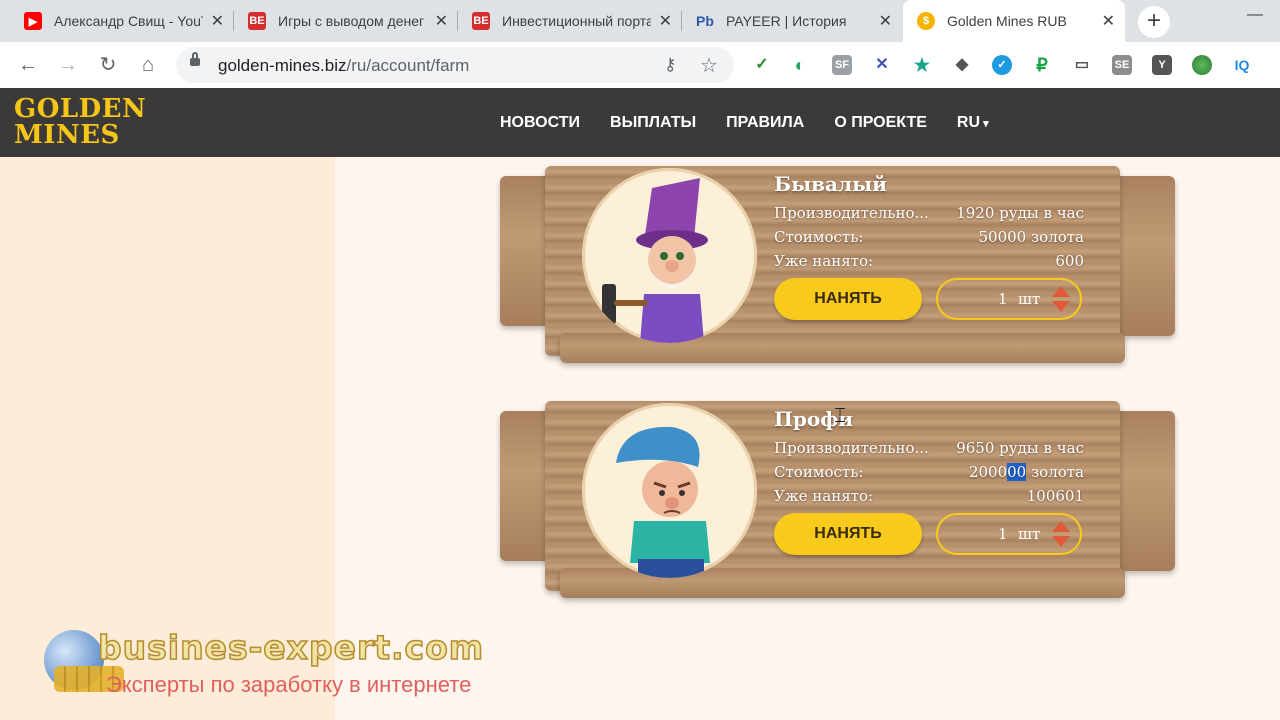 The width and height of the screenshot is (1280, 720). Describe the element at coordinates (880, 123) in the screenshot. I see `nav-about: О ПРОЕКТЕ` at that location.